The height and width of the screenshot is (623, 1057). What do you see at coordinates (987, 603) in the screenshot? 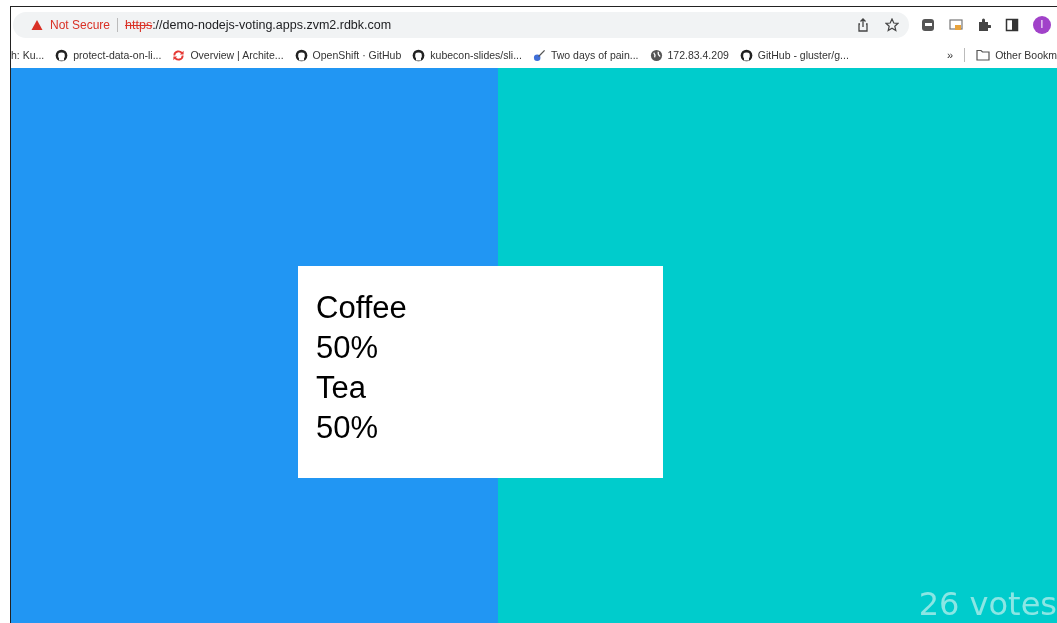
I see `vote-count: 26 votes` at bounding box center [987, 603].